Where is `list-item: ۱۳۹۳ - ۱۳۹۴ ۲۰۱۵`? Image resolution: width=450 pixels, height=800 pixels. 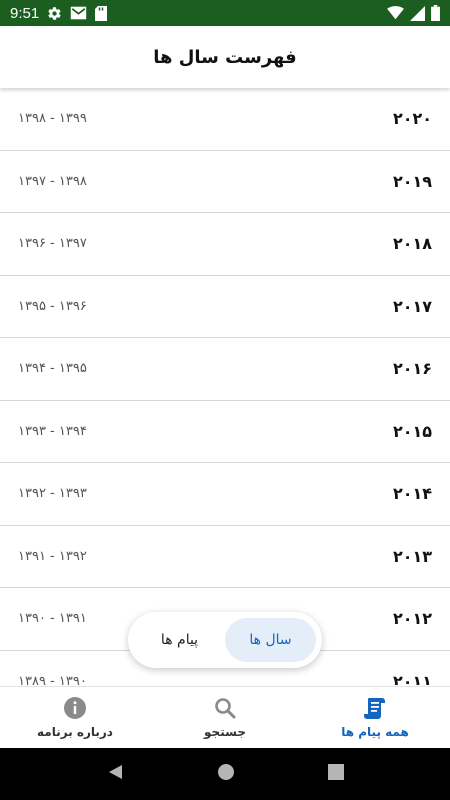 list-item: ۱۳۹۳ - ۱۳۹۴ ۲۰۱۵ is located at coordinates (225, 432).